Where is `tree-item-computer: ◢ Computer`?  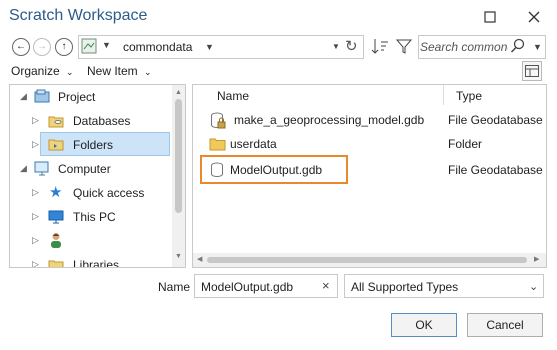 tree-item-computer: ◢ Computer is located at coordinates (95, 169).